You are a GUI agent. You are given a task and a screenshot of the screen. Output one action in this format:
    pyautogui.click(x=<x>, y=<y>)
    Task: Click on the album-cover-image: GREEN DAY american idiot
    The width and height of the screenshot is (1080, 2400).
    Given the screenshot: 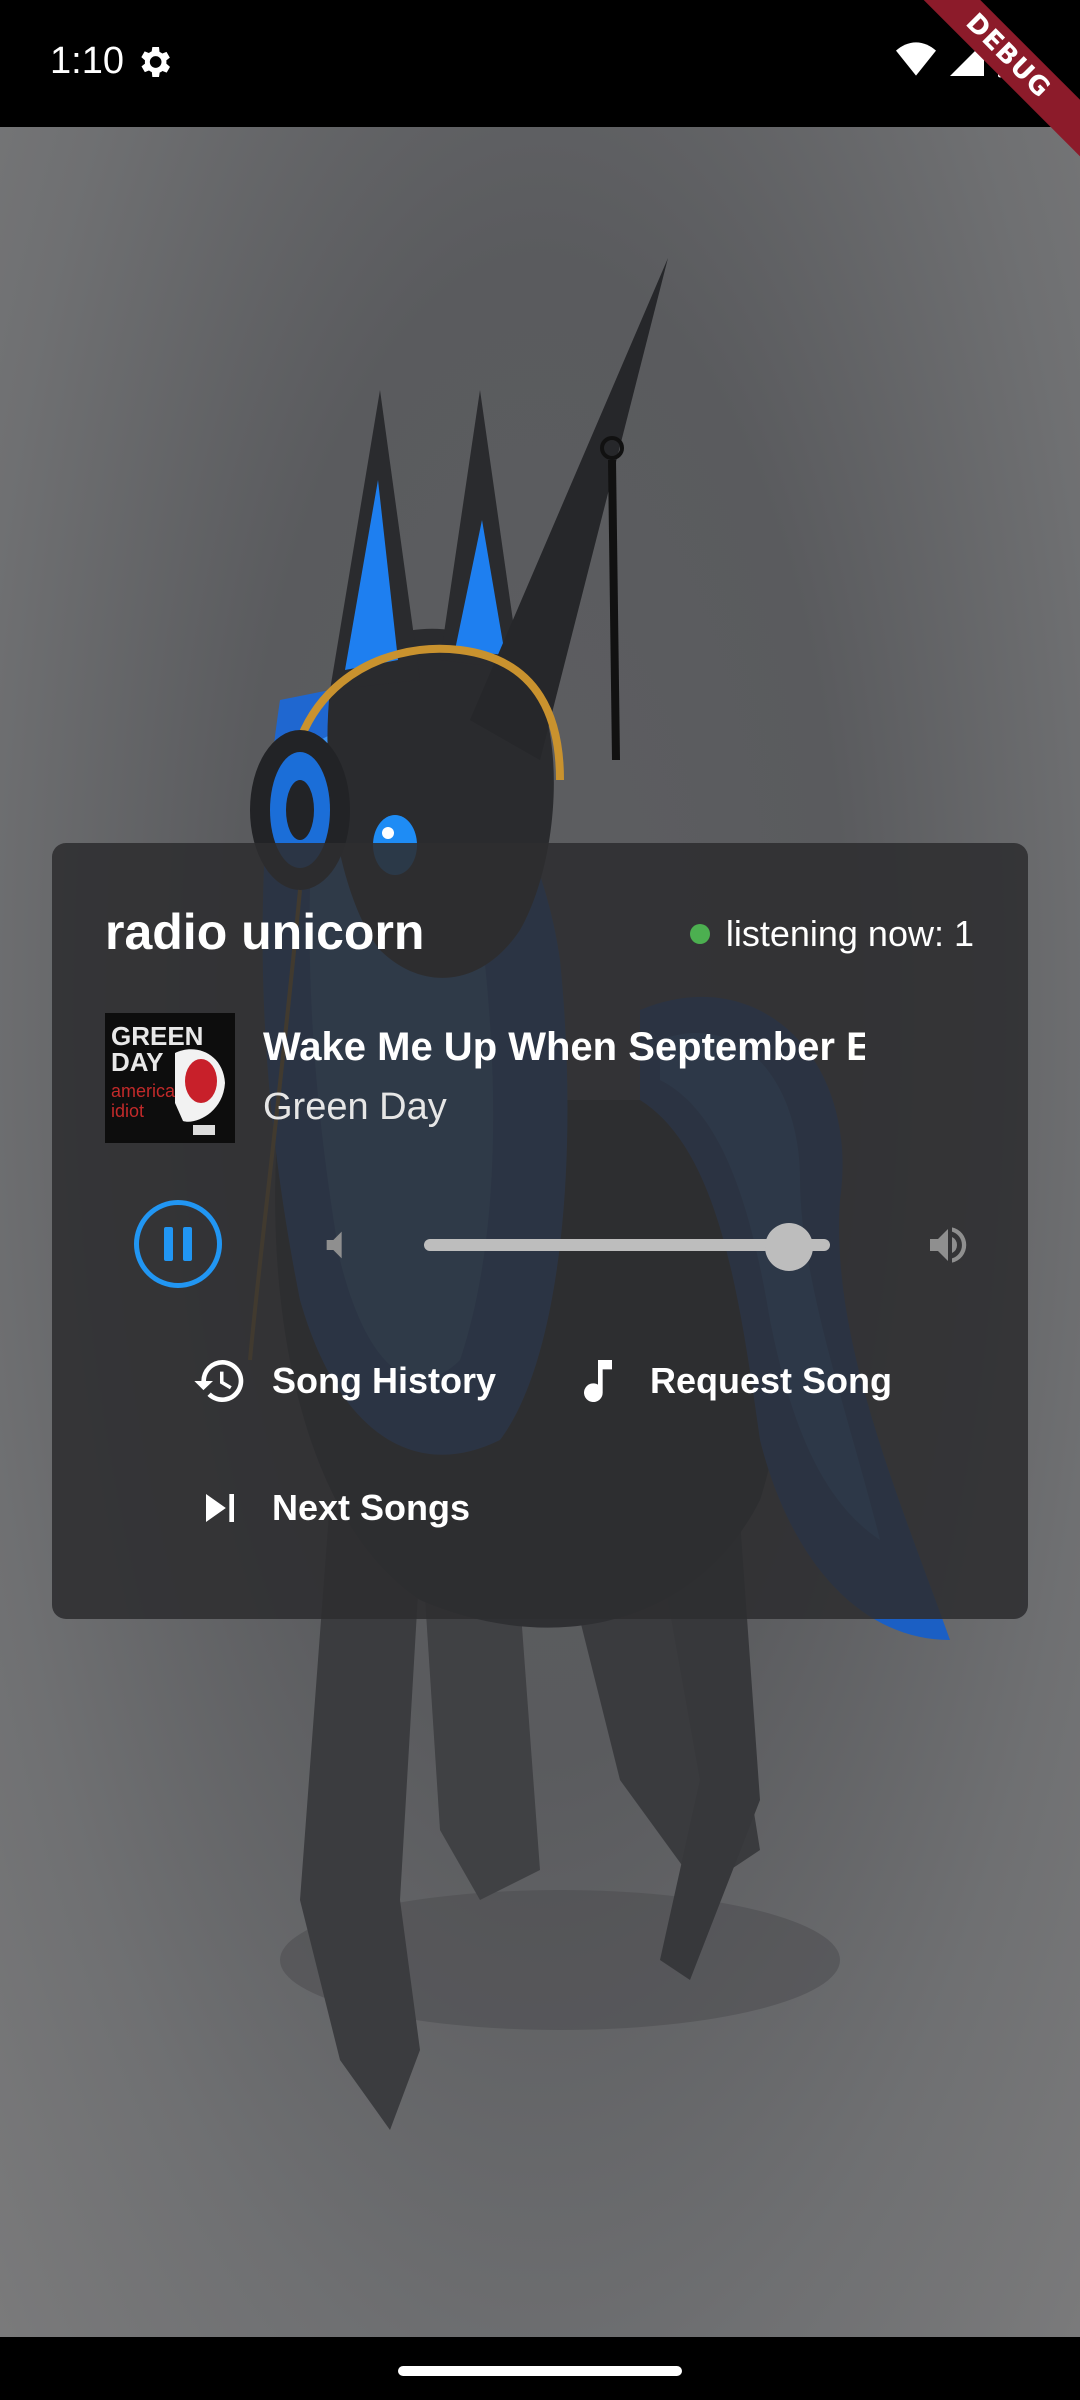 What is the action you would take?
    pyautogui.click(x=170, y=1078)
    